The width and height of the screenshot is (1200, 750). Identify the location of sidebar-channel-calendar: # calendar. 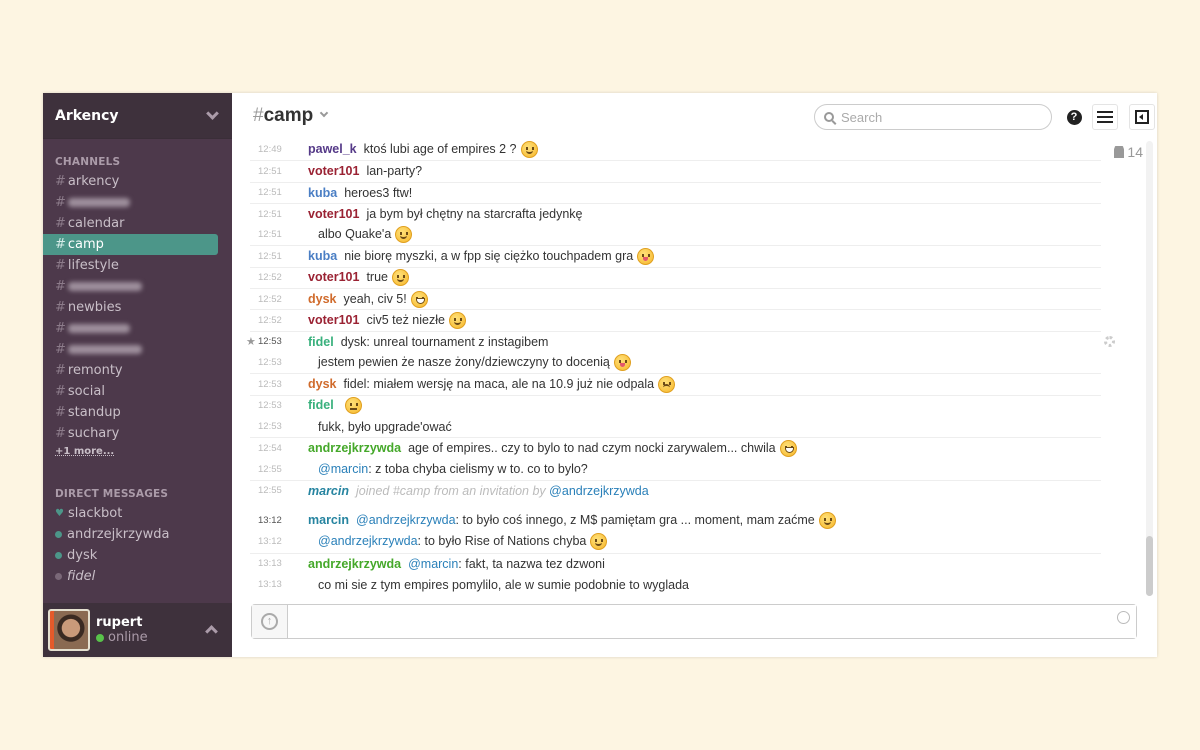
(130, 223).